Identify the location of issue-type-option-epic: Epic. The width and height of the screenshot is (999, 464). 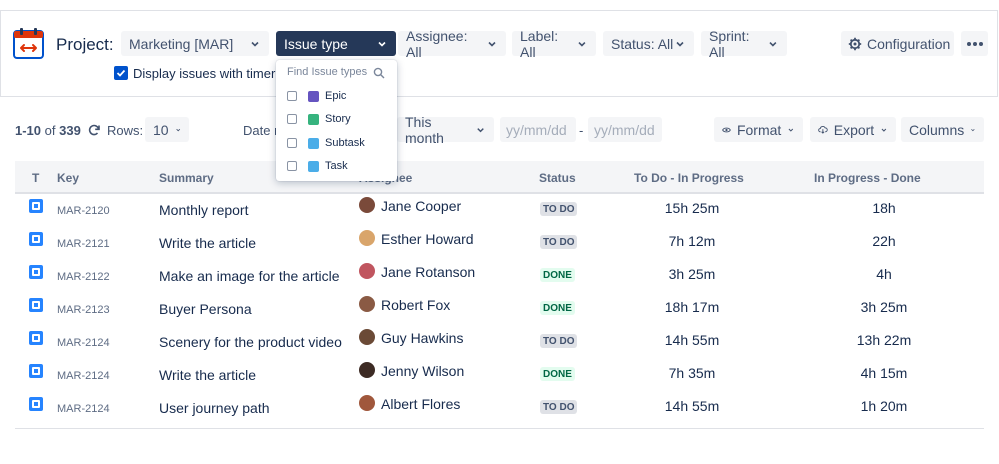
(316, 96).